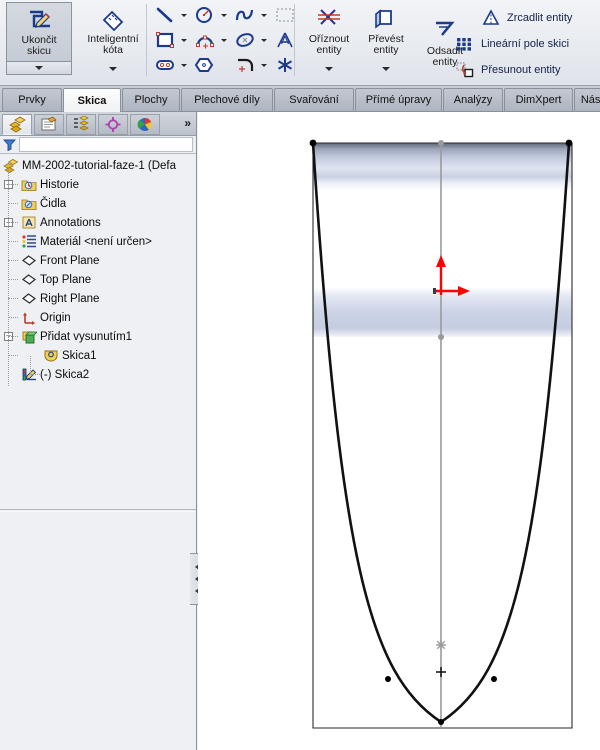  What do you see at coordinates (285, 65) in the screenshot?
I see `point-icon` at bounding box center [285, 65].